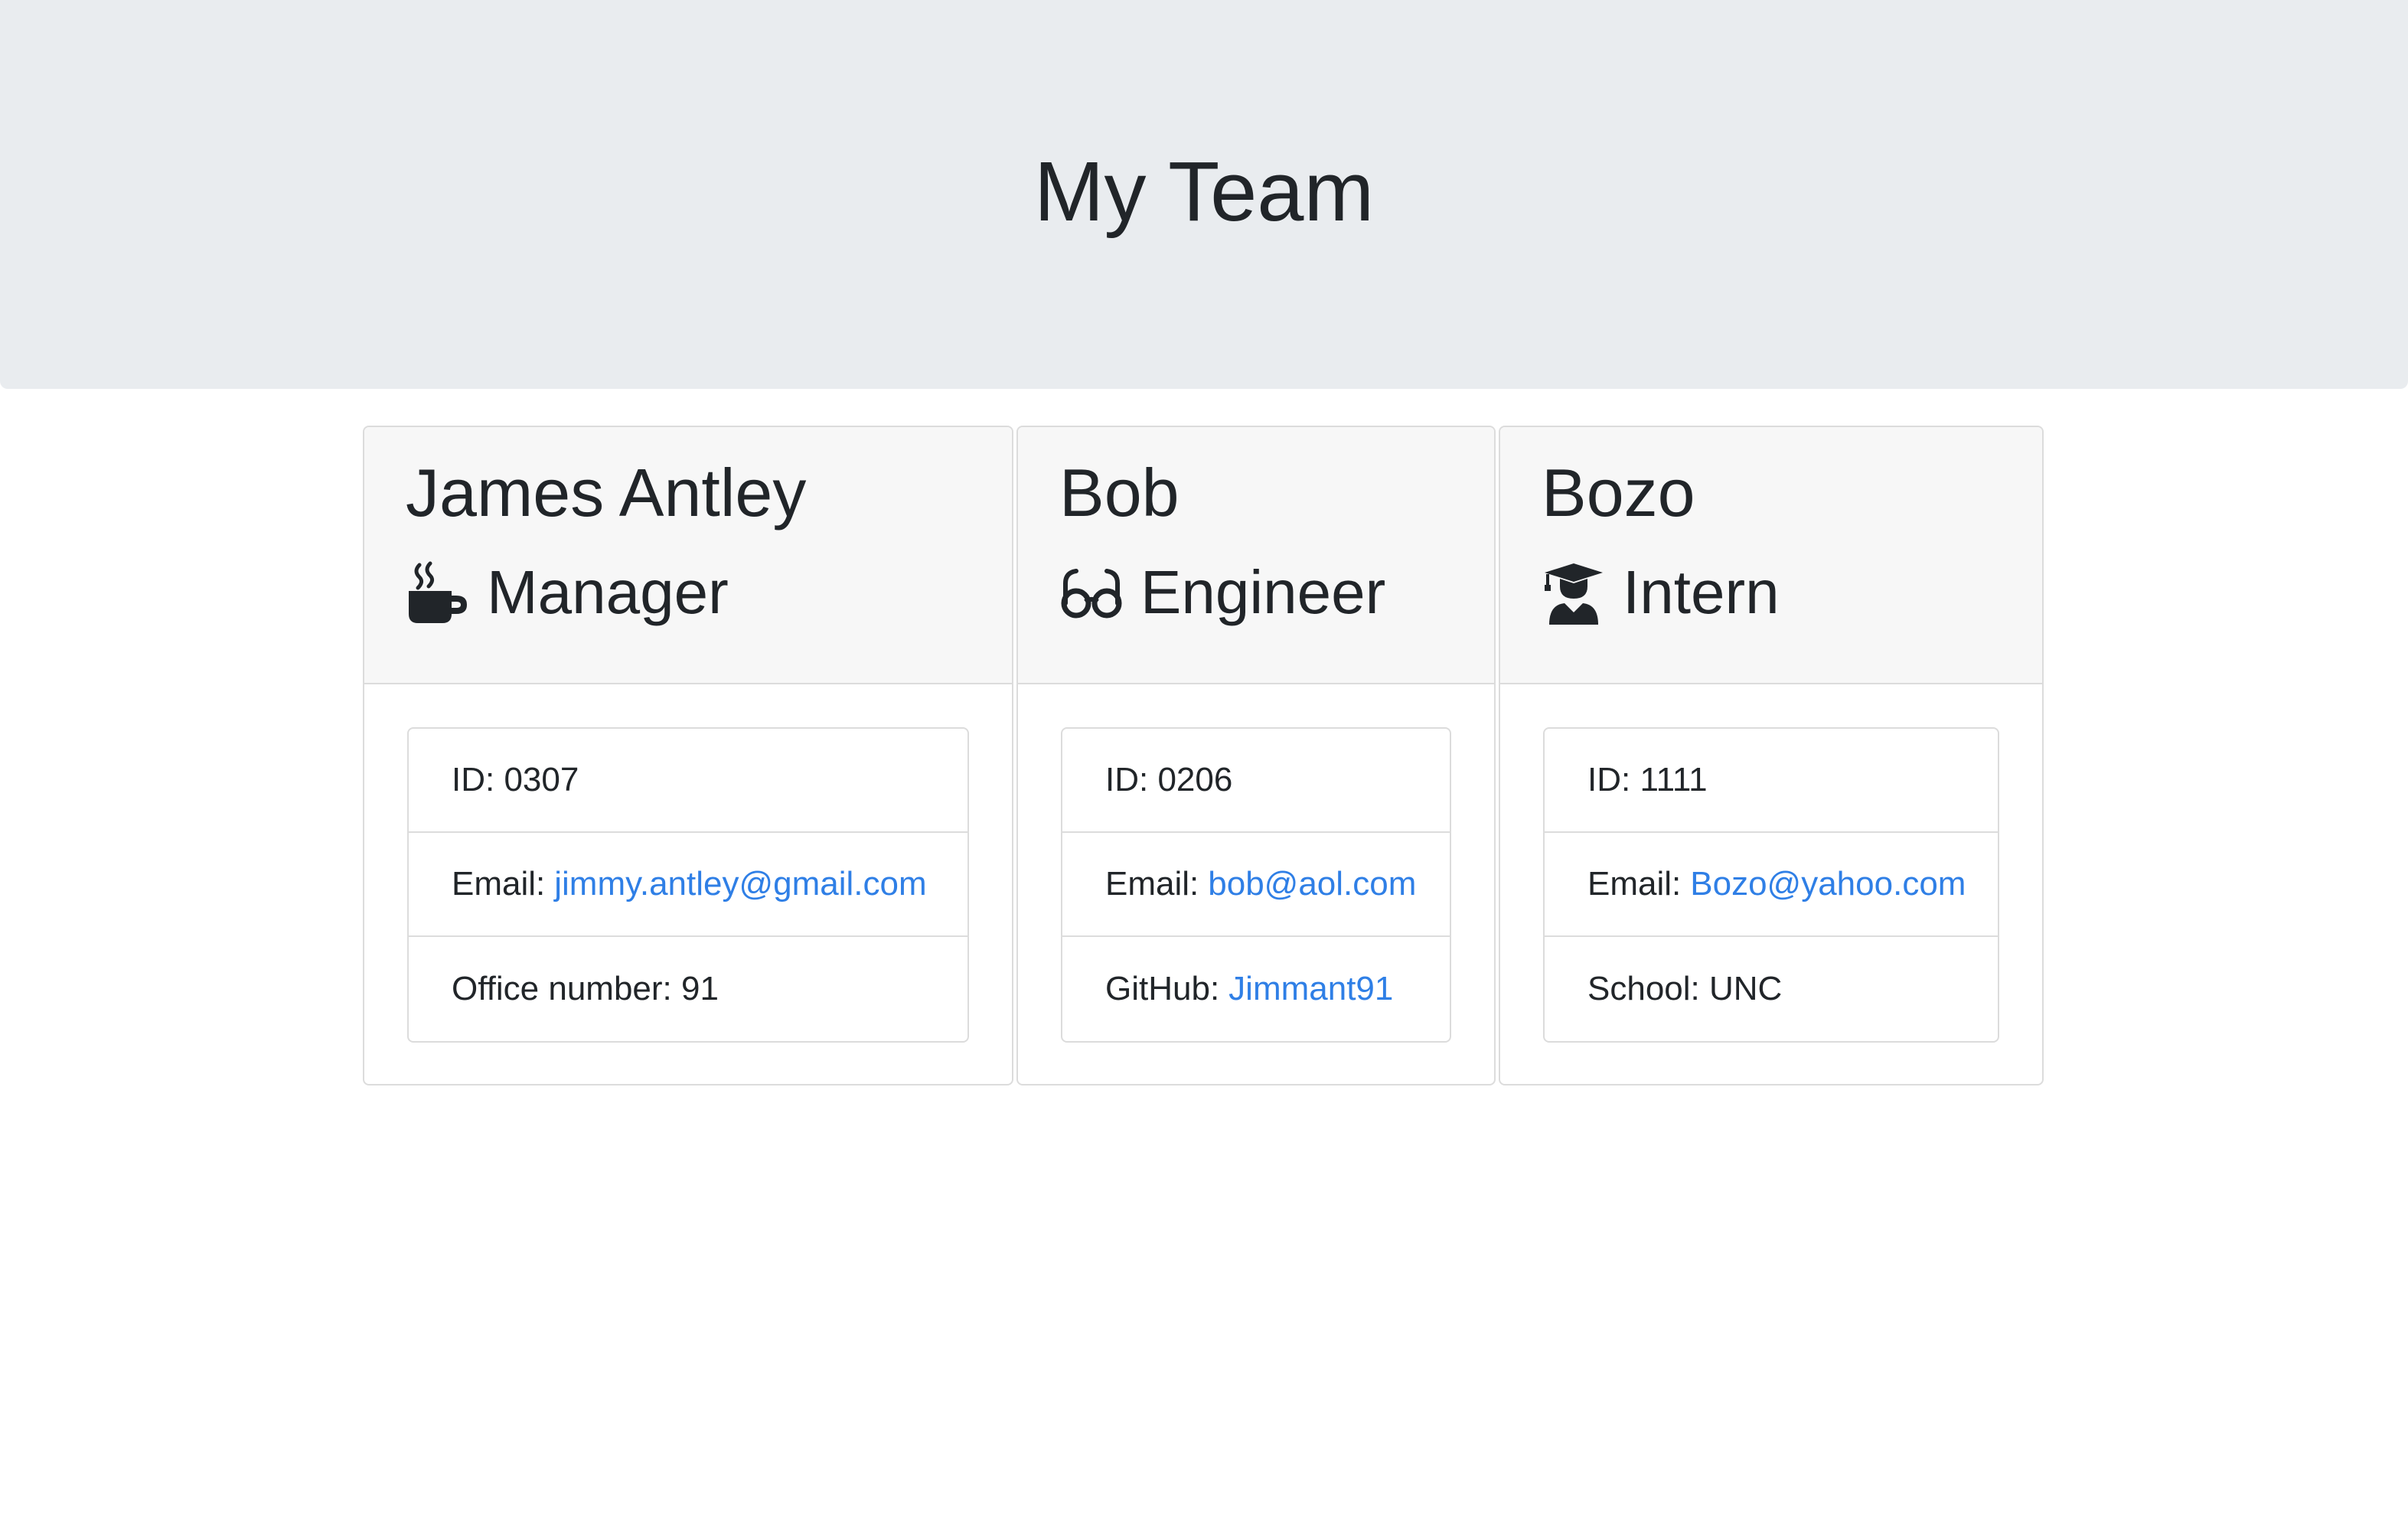 The image size is (2408, 1531). I want to click on email-link: bob@aol.com, so click(1312, 884).